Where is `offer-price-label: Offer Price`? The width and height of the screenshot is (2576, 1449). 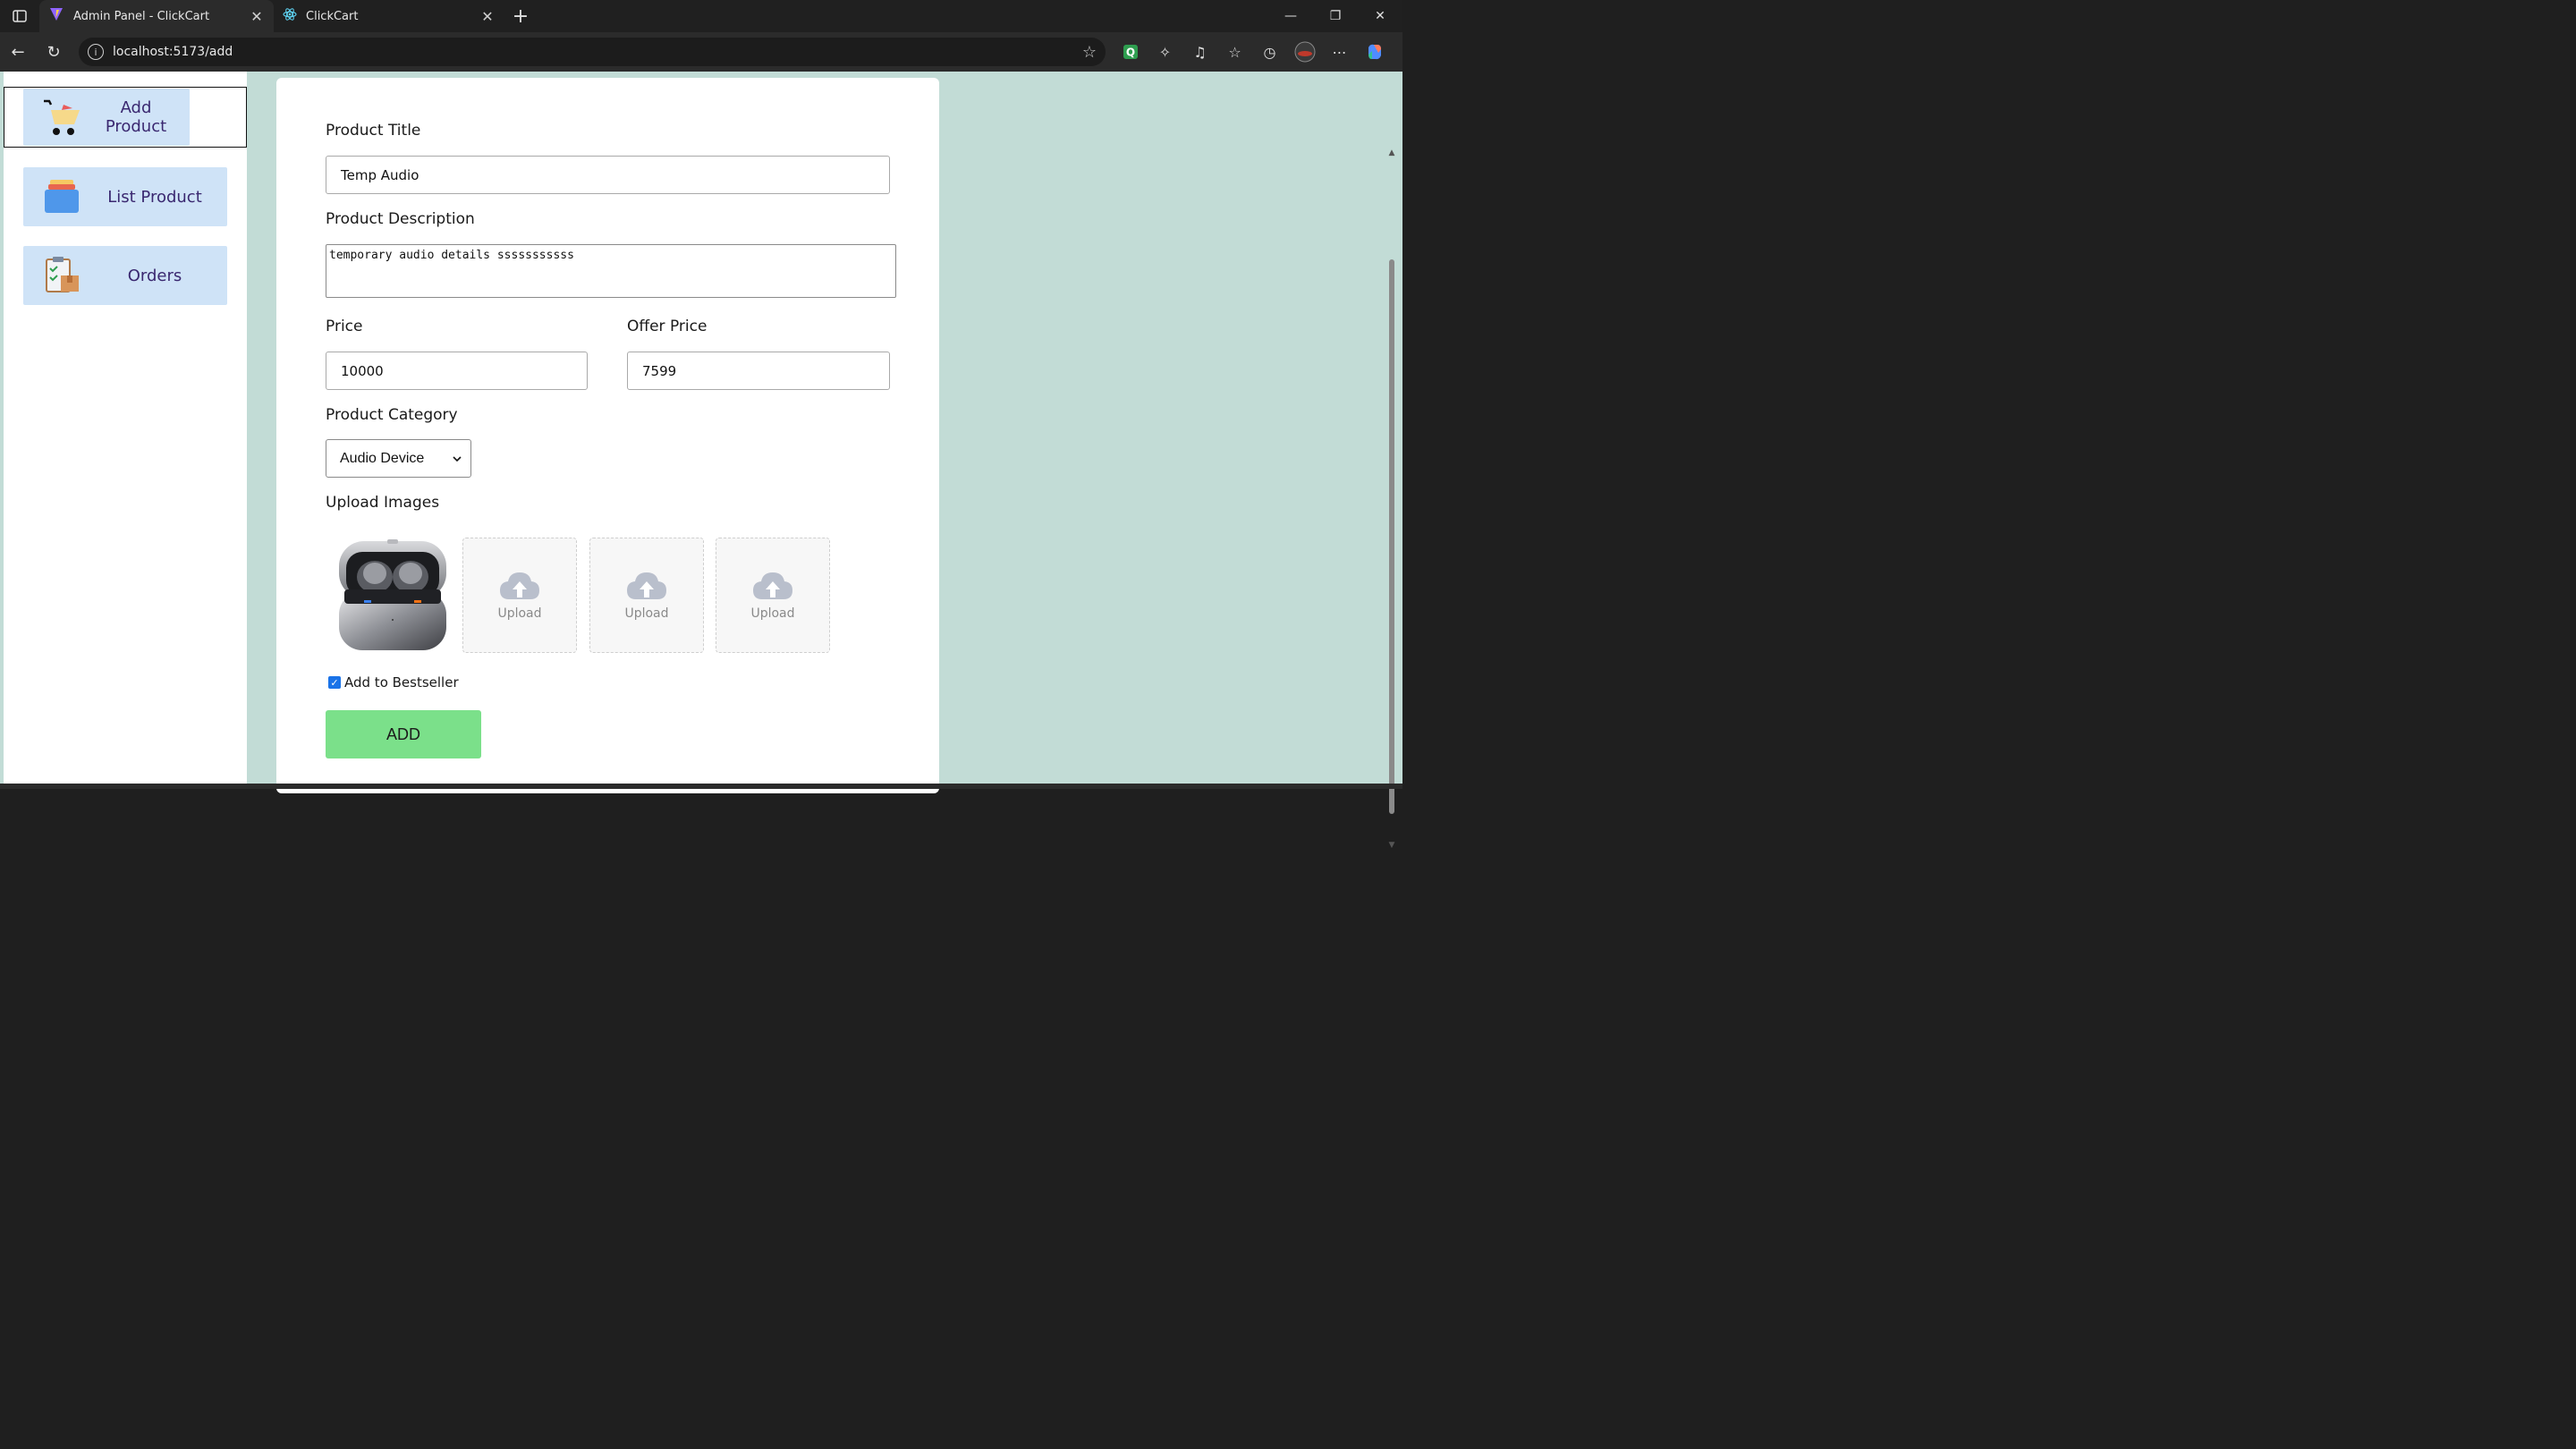 offer-price-label: Offer Price is located at coordinates (667, 326).